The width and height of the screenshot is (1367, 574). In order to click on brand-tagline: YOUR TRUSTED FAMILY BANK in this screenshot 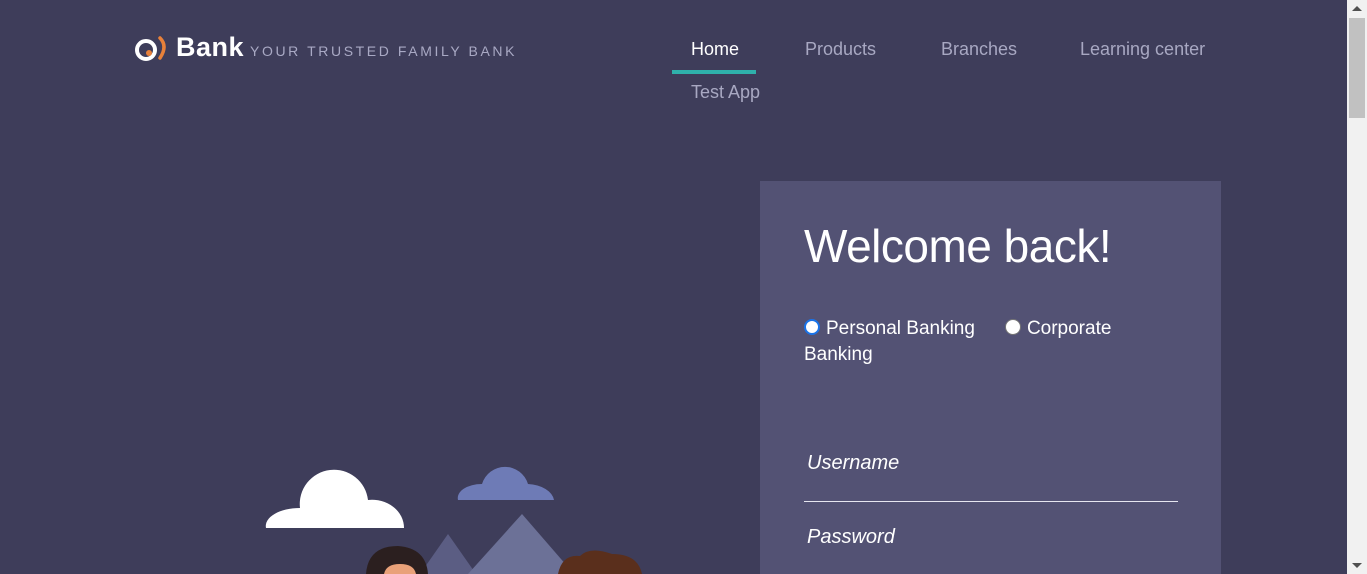, I will do `click(384, 51)`.